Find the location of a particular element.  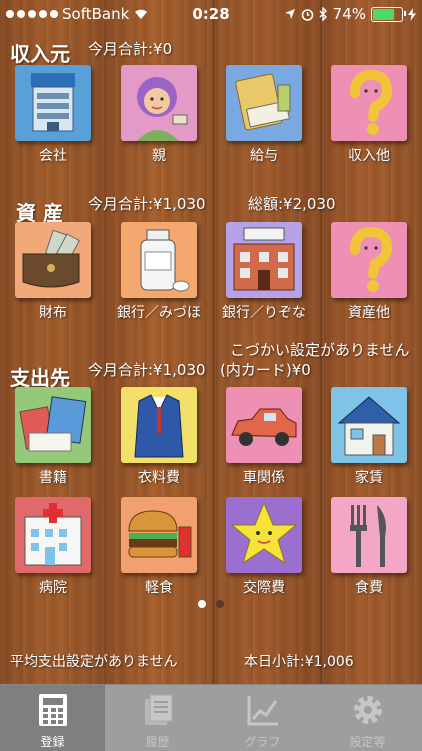

average-spending-notice: 平均支出設定がありません is located at coordinates (94, 662).